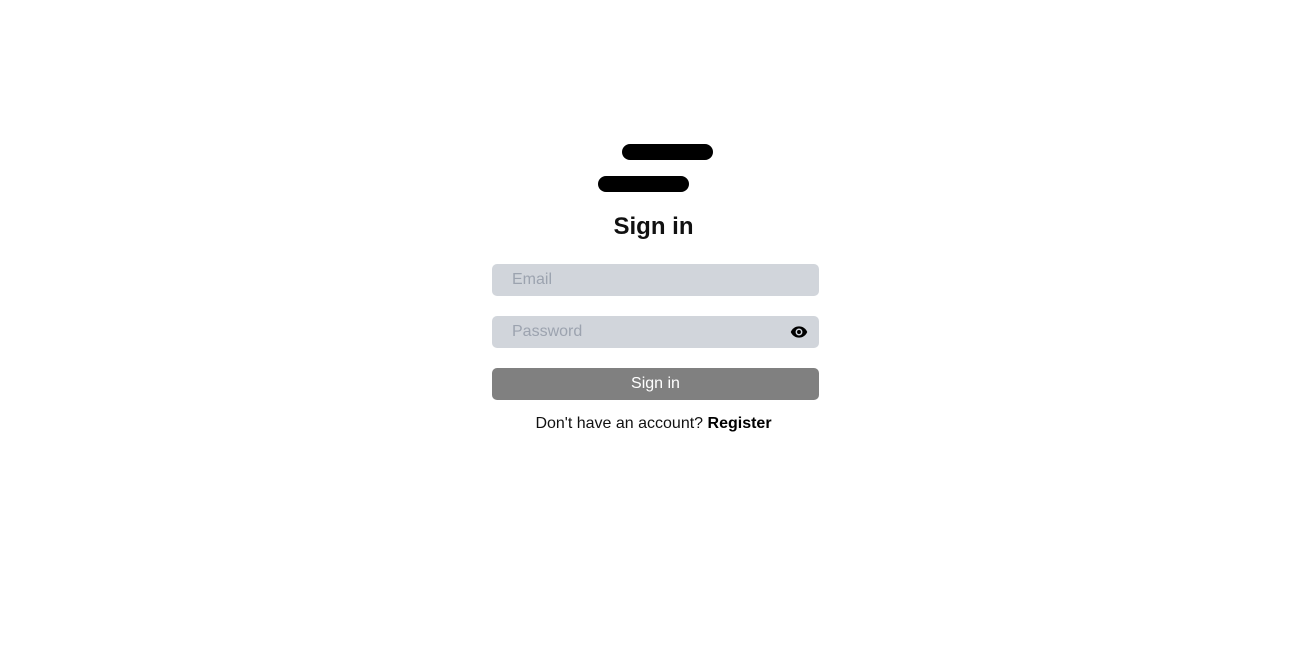  Describe the element at coordinates (667, 152) in the screenshot. I see `logo-bar-top` at that location.